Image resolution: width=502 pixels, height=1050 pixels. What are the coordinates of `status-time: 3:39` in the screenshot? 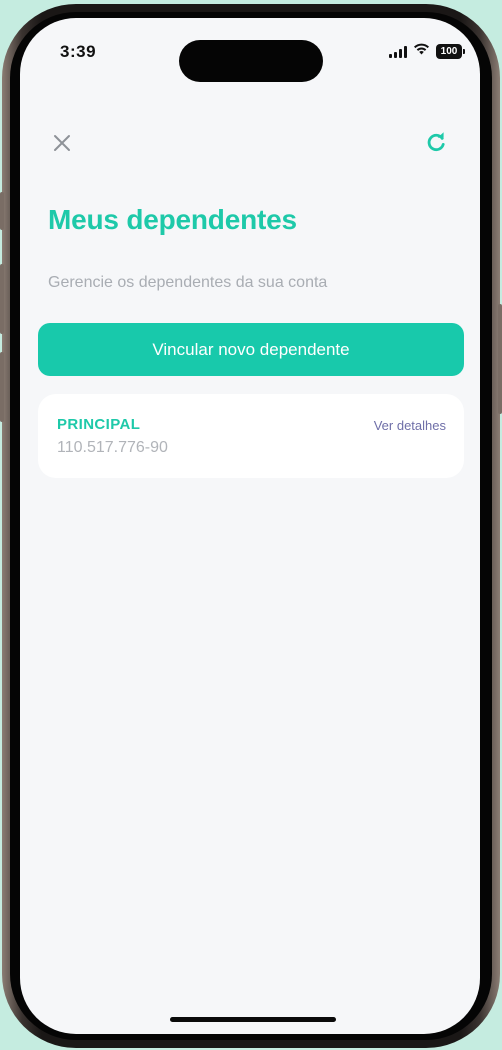 It's located at (78, 51).